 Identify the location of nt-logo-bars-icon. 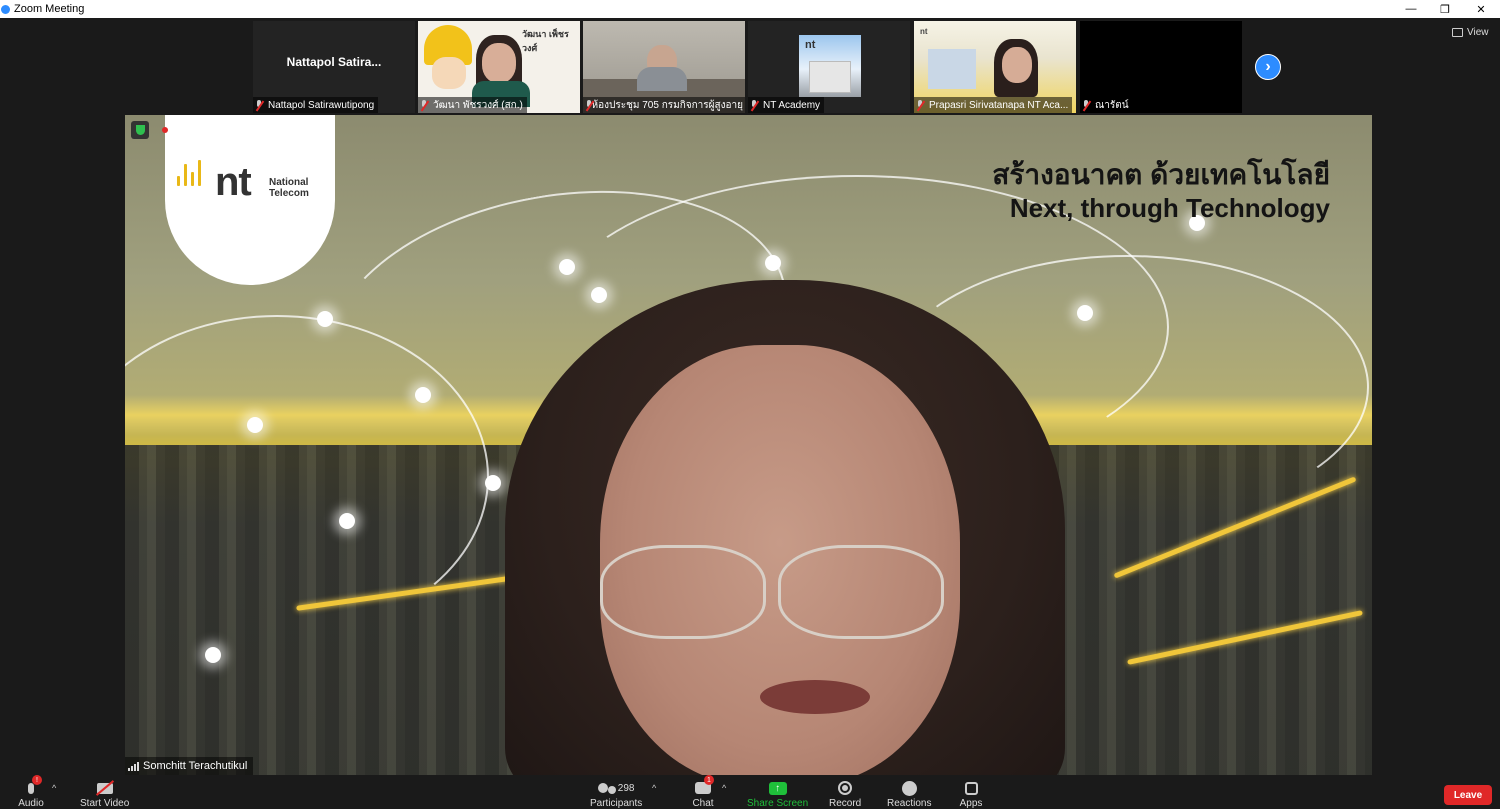
(189, 173).